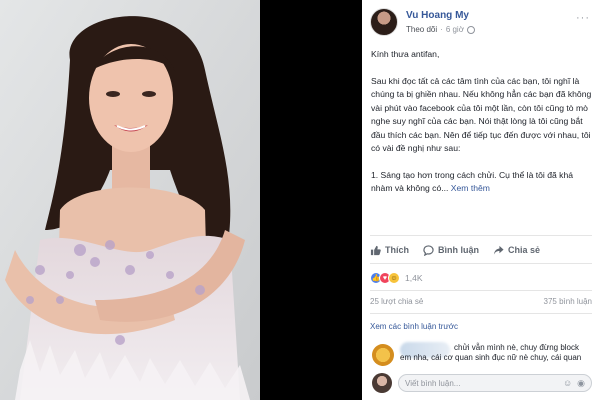 The height and width of the screenshot is (400, 600). Describe the element at coordinates (568, 301) in the screenshot. I see `comment-count: 375 bình luận` at that location.